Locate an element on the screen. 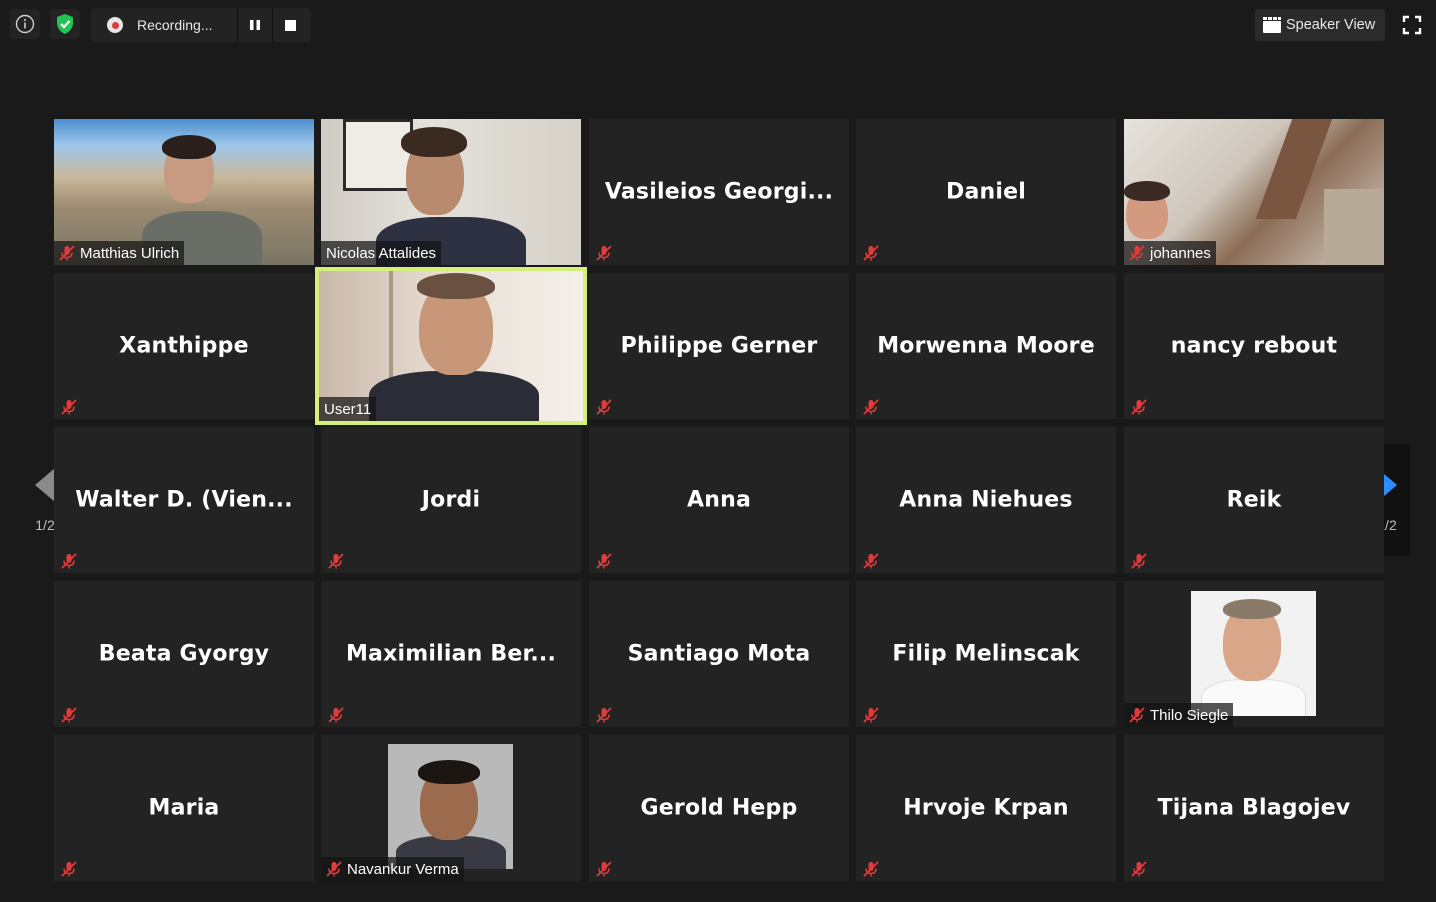  participant-name: Morwenna Moore is located at coordinates (986, 346).